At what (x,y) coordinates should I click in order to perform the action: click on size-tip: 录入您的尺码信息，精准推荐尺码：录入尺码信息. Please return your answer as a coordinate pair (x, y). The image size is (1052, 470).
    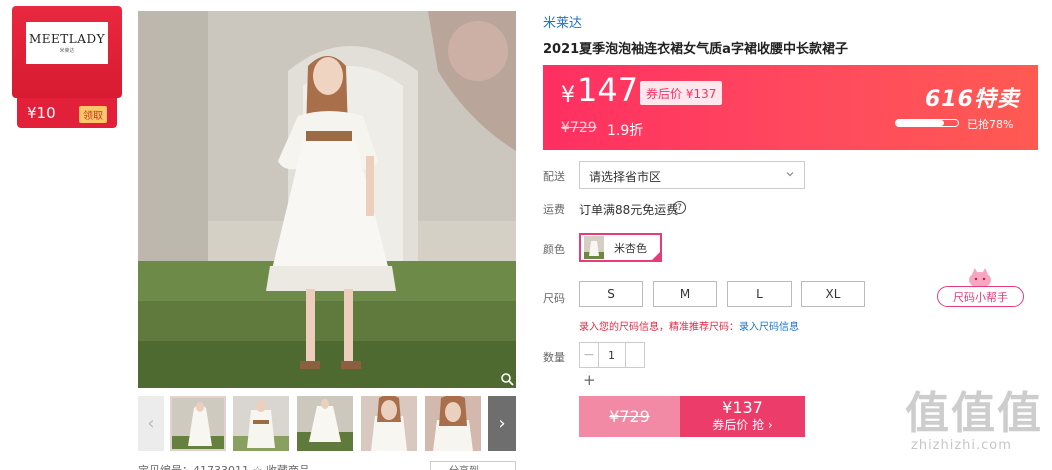
    Looking at the image, I should click on (689, 325).